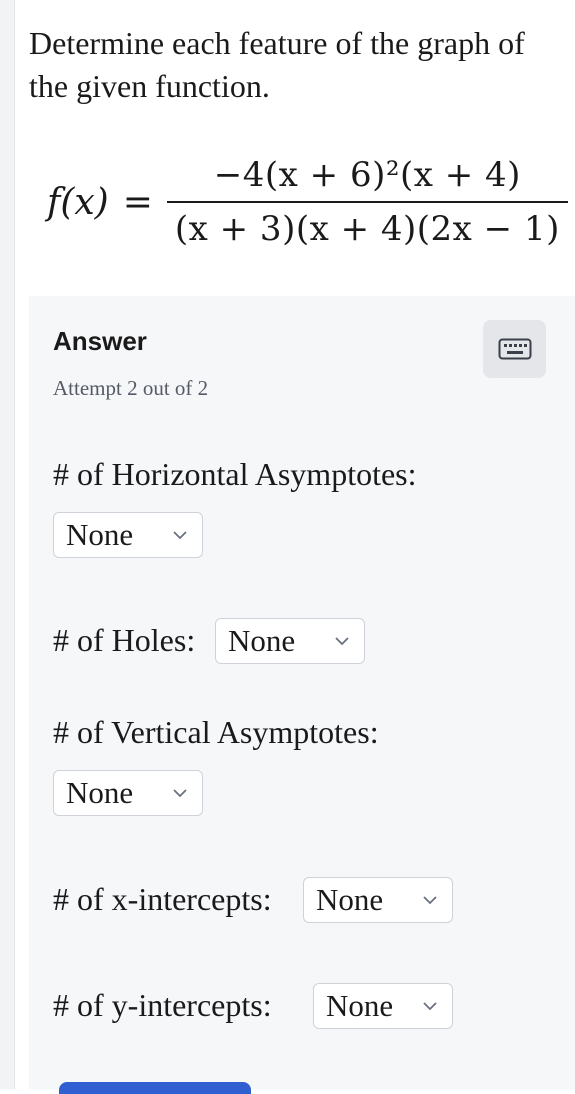 Image resolution: width=575 pixels, height=1094 pixels. What do you see at coordinates (124, 640) in the screenshot?
I see `holes-label: # of Holes:` at bounding box center [124, 640].